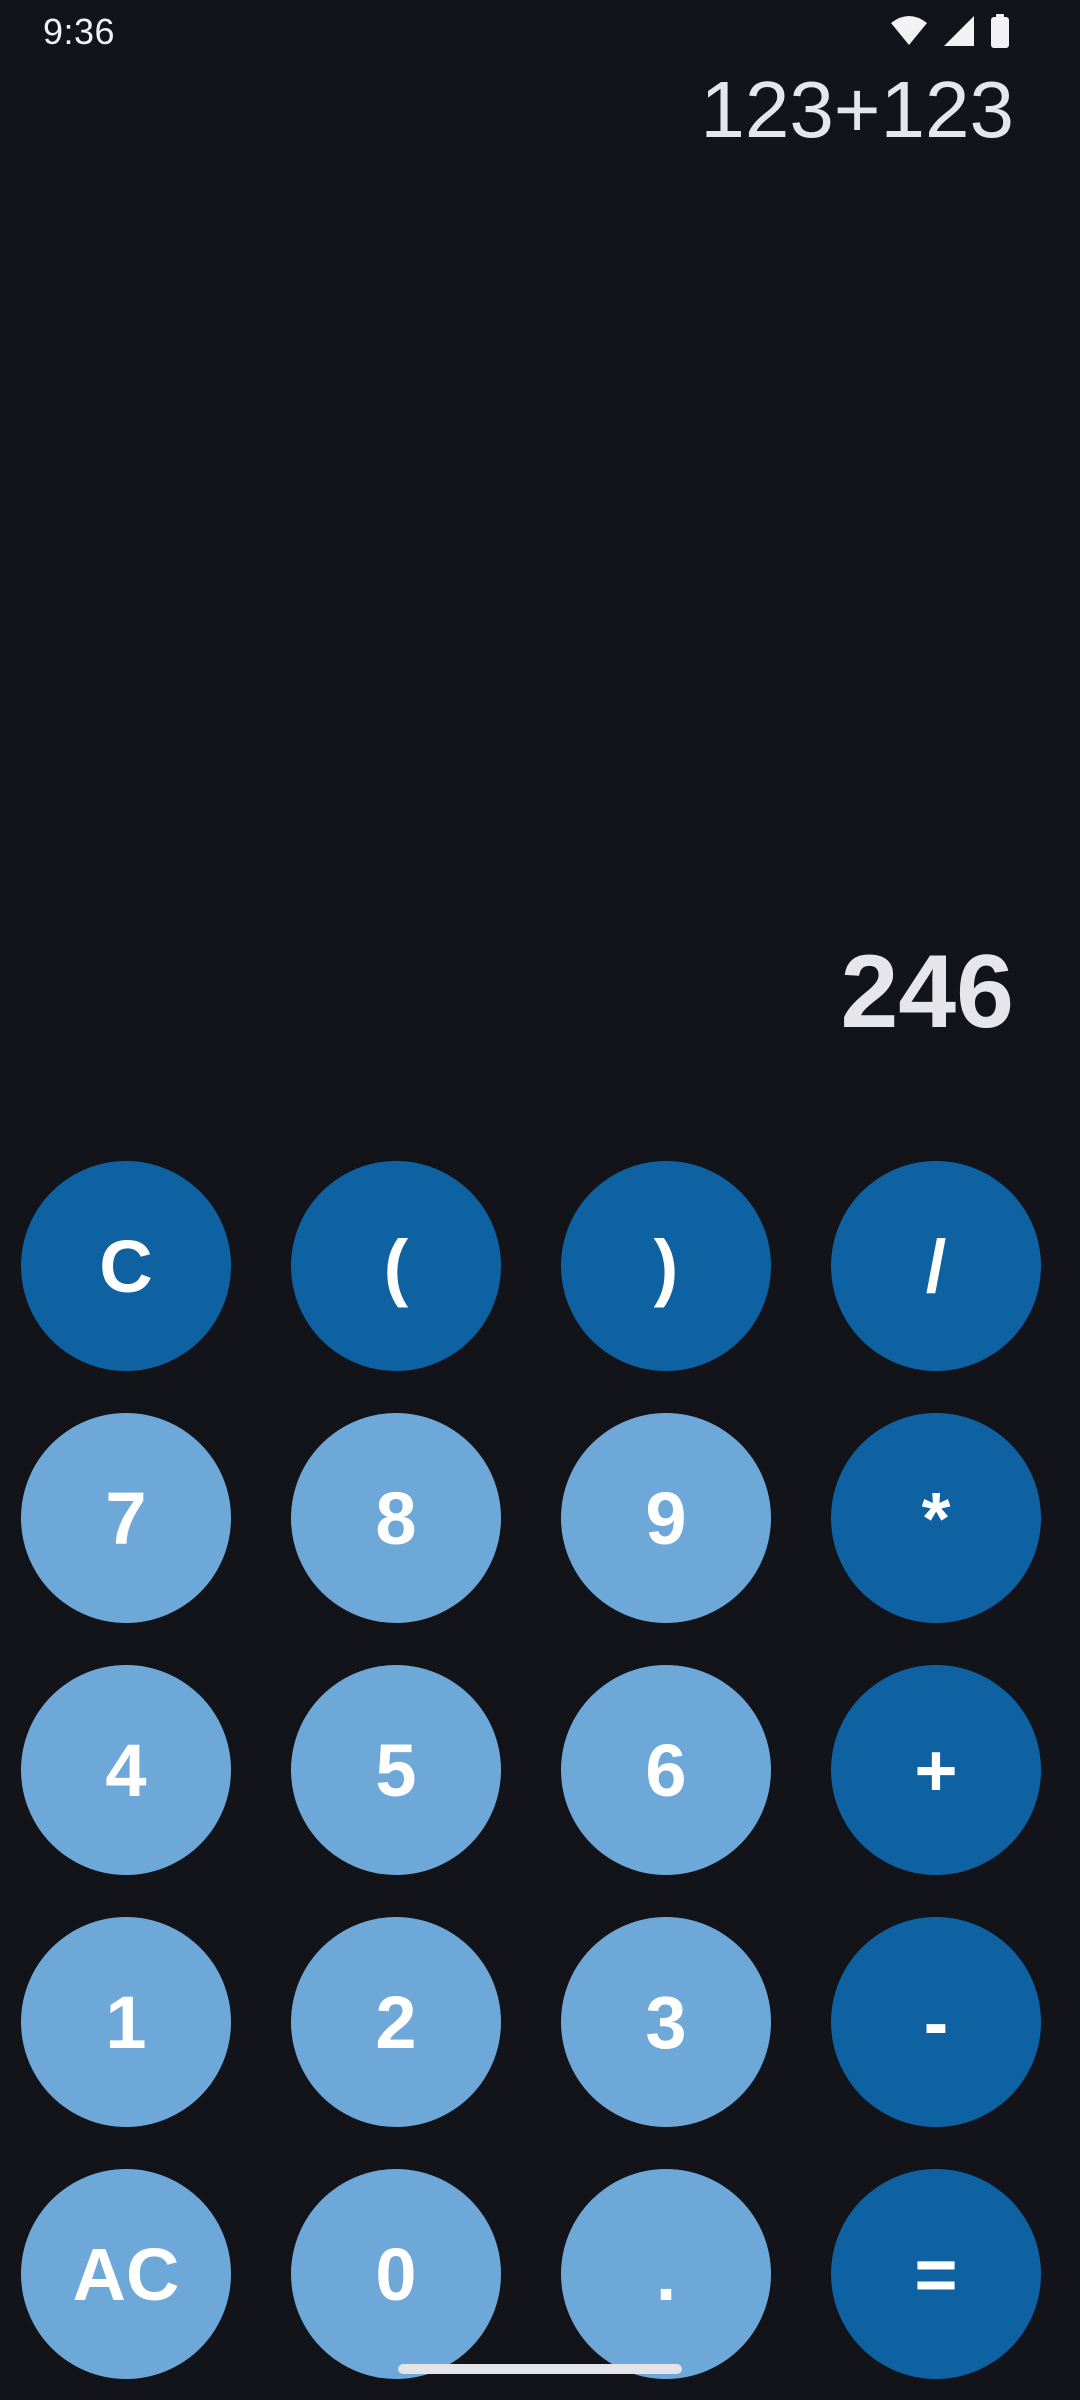 Image resolution: width=1080 pixels, height=2400 pixels. Describe the element at coordinates (396, 1266) in the screenshot. I see `open-paren-button: (` at that location.